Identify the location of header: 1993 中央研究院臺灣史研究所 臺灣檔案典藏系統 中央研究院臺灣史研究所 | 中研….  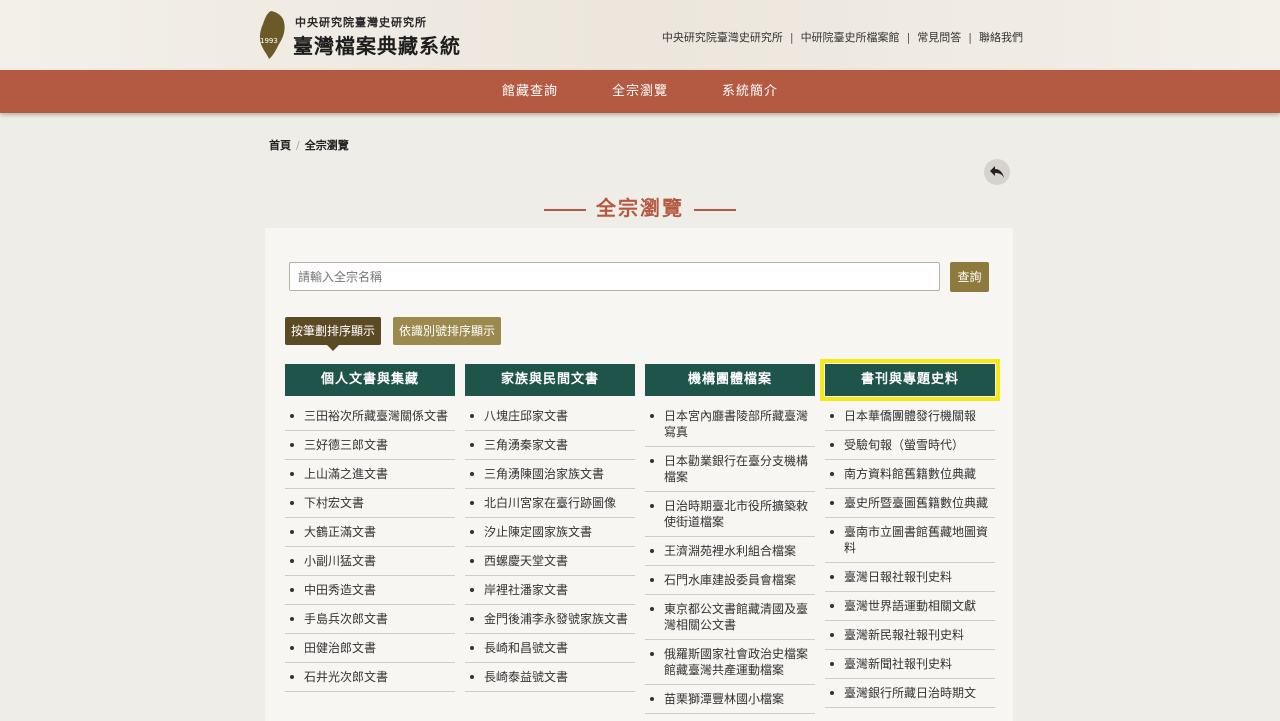
(640, 35).